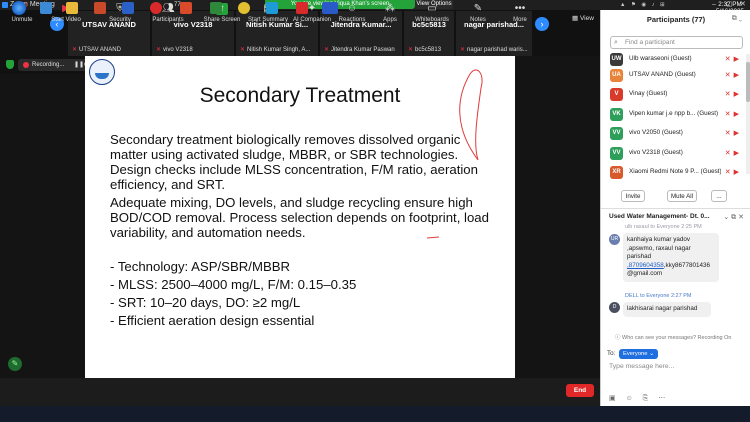  I want to click on participants-scrollbar, so click(748, 114).